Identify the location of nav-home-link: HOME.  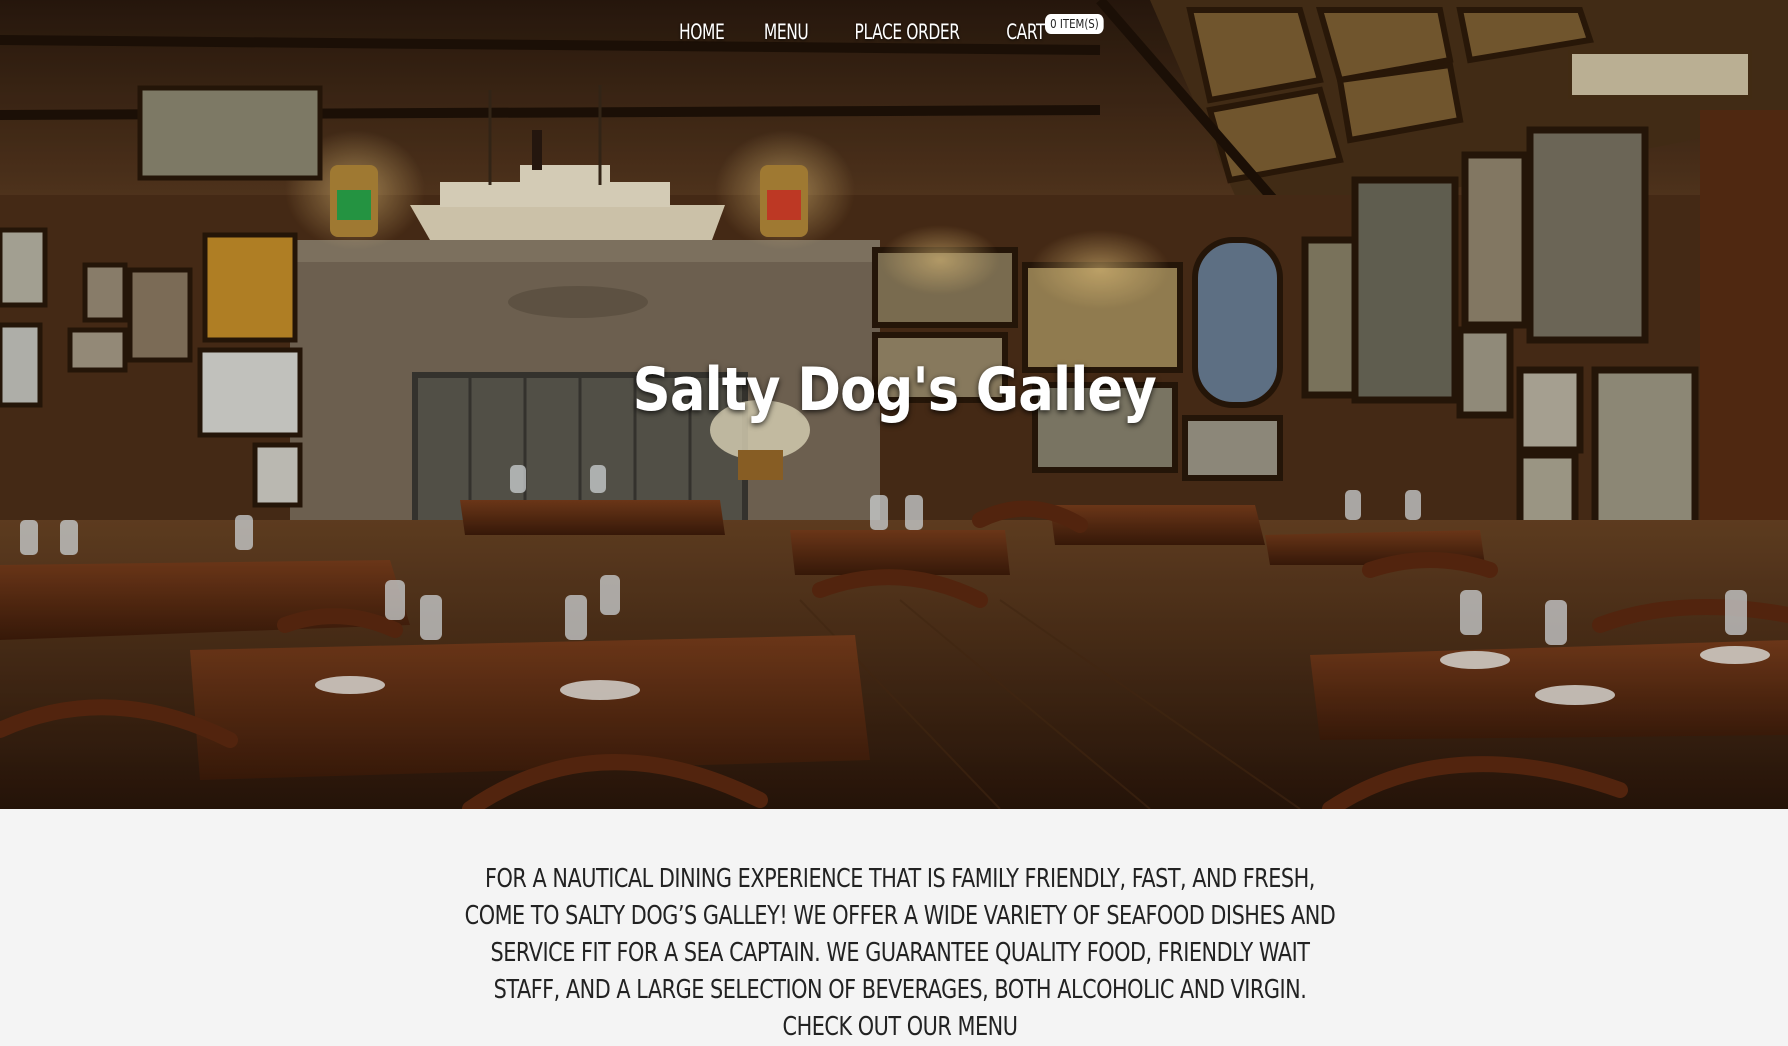
(702, 32).